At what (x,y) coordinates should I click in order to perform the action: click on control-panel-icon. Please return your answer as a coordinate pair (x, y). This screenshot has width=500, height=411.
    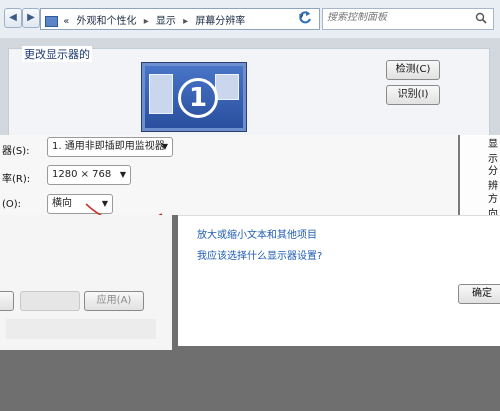
    Looking at the image, I should click on (51, 21).